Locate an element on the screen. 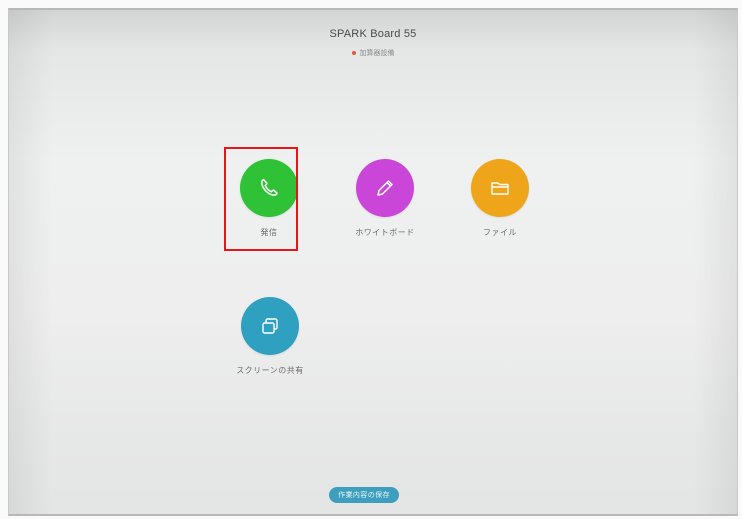 The image size is (742, 519). screen-share-icon is located at coordinates (270, 326).